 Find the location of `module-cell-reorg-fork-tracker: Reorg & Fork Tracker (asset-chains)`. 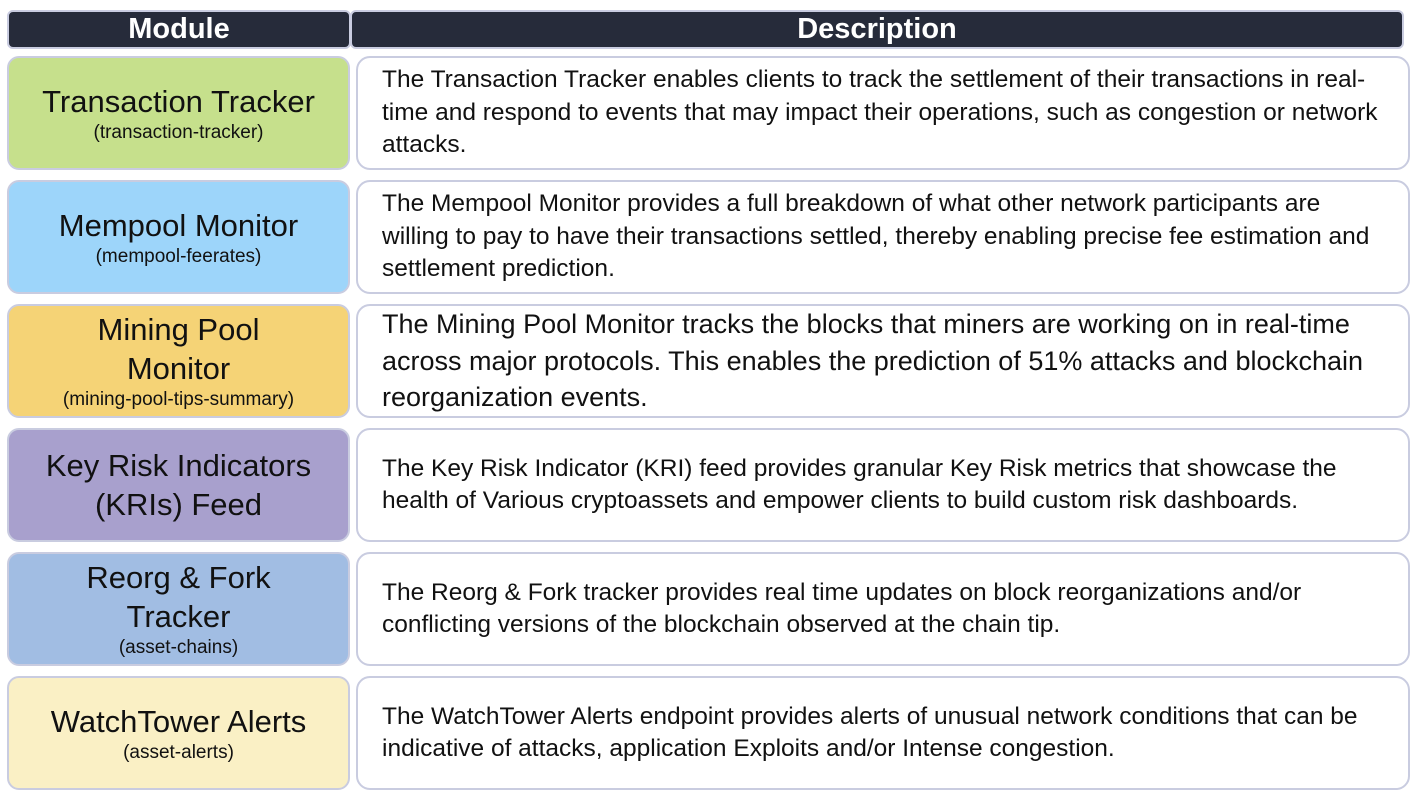

module-cell-reorg-fork-tracker: Reorg & Fork Tracker (asset-chains) is located at coordinates (178, 609).